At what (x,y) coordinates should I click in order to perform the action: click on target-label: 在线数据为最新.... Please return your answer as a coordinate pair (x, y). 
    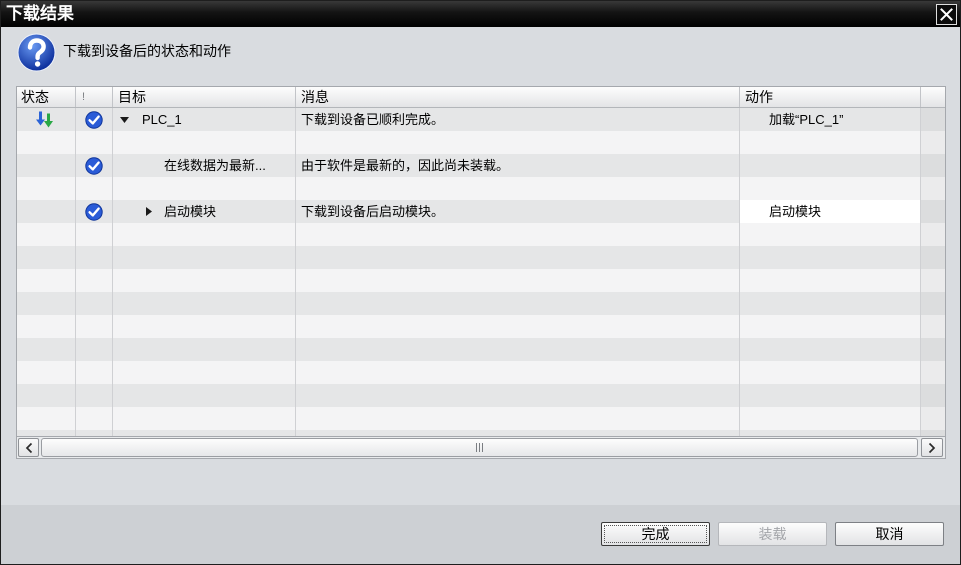
    Looking at the image, I should click on (215, 165).